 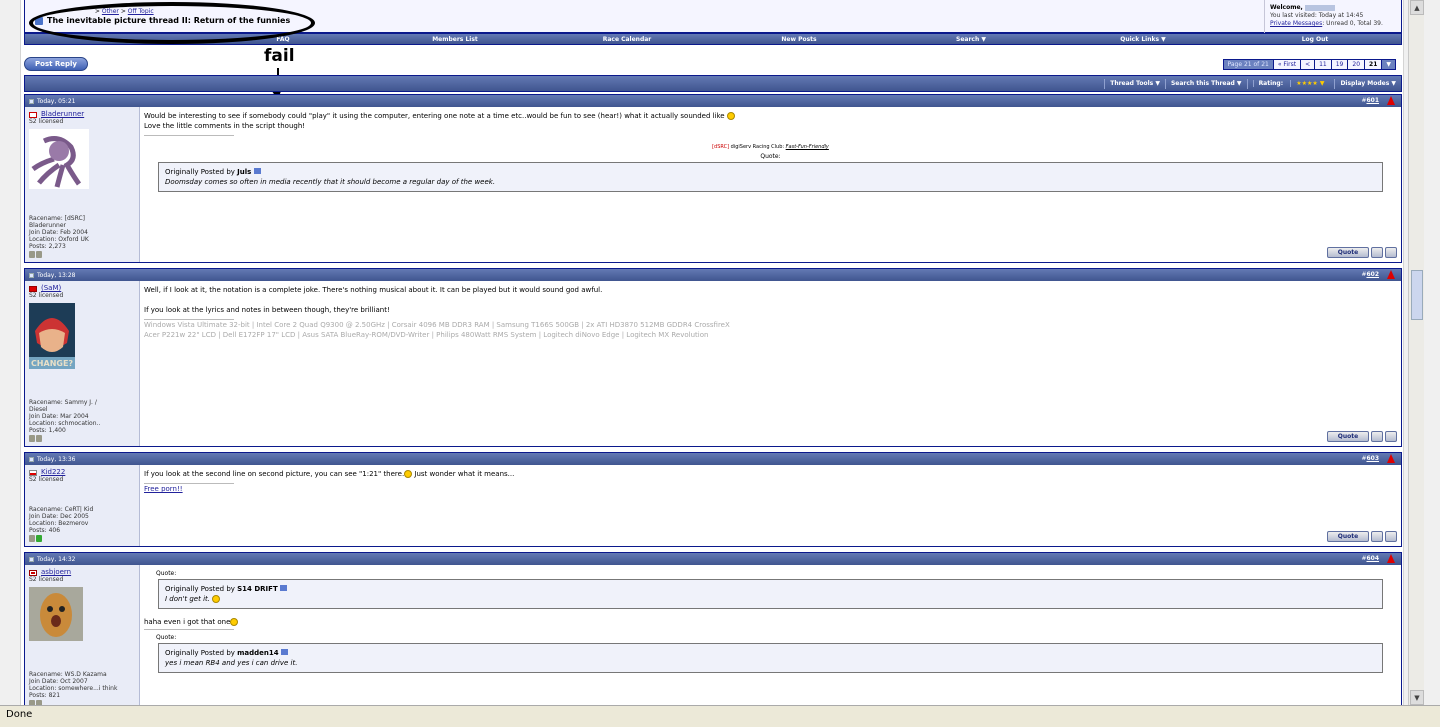 I want to click on pager-dropdown-icon: ▼, so click(x=1388, y=64).